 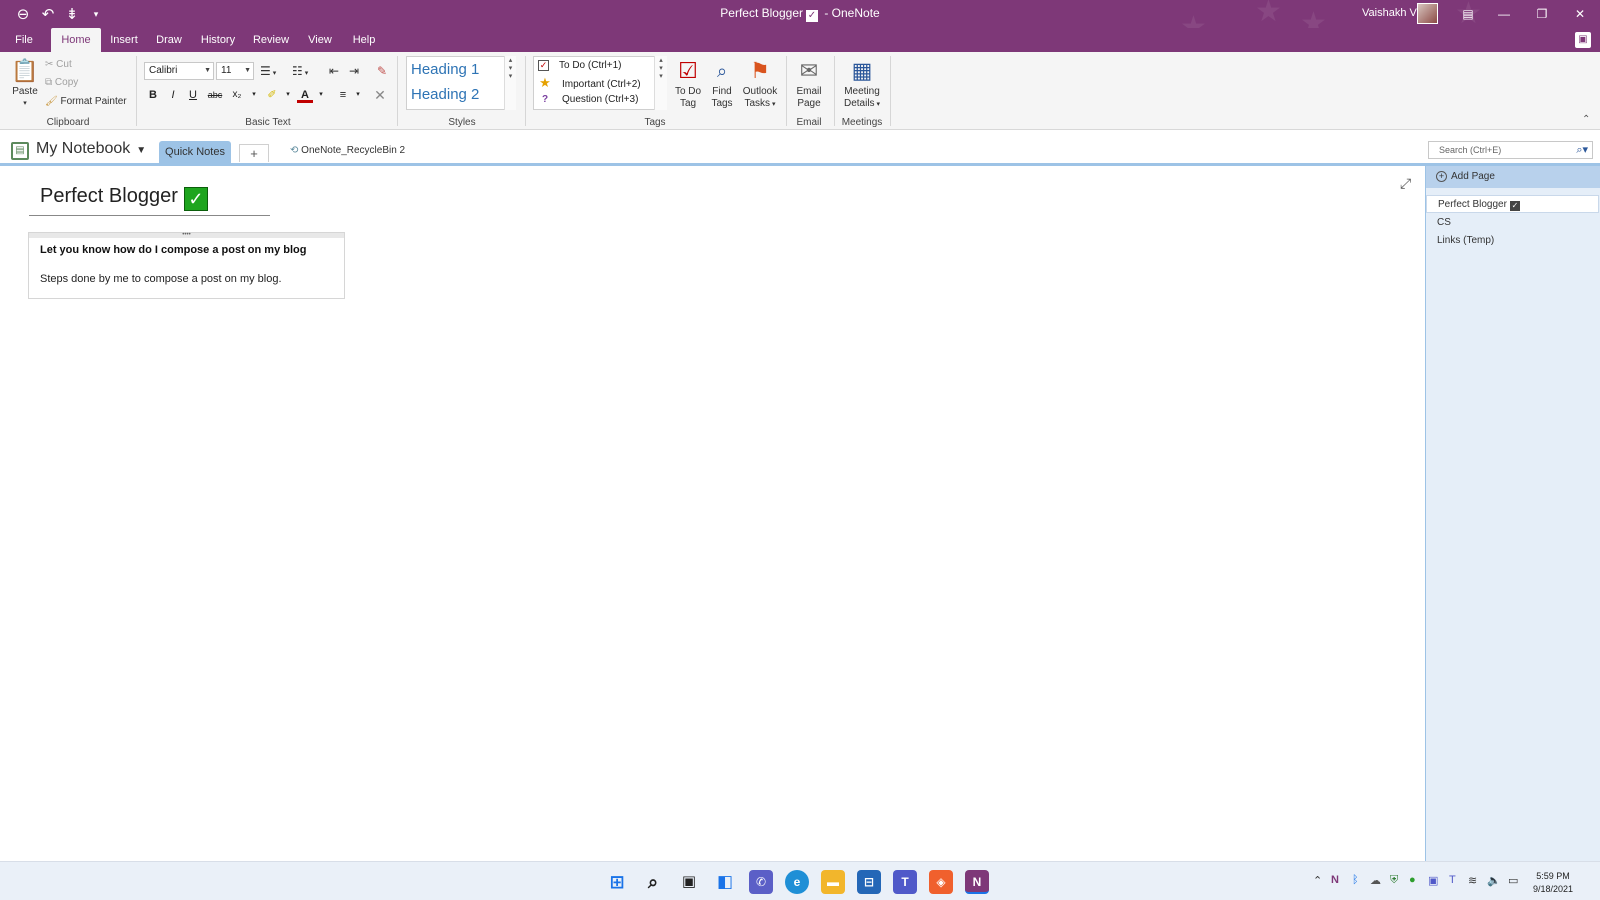 I want to click on teams-icon: T, so click(x=905, y=882).